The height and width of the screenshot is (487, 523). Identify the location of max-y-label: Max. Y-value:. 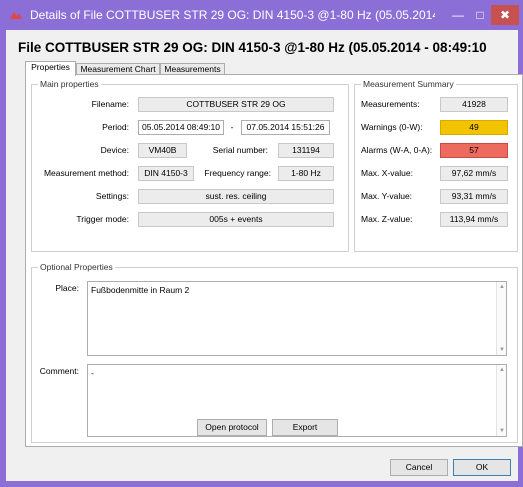
(387, 196).